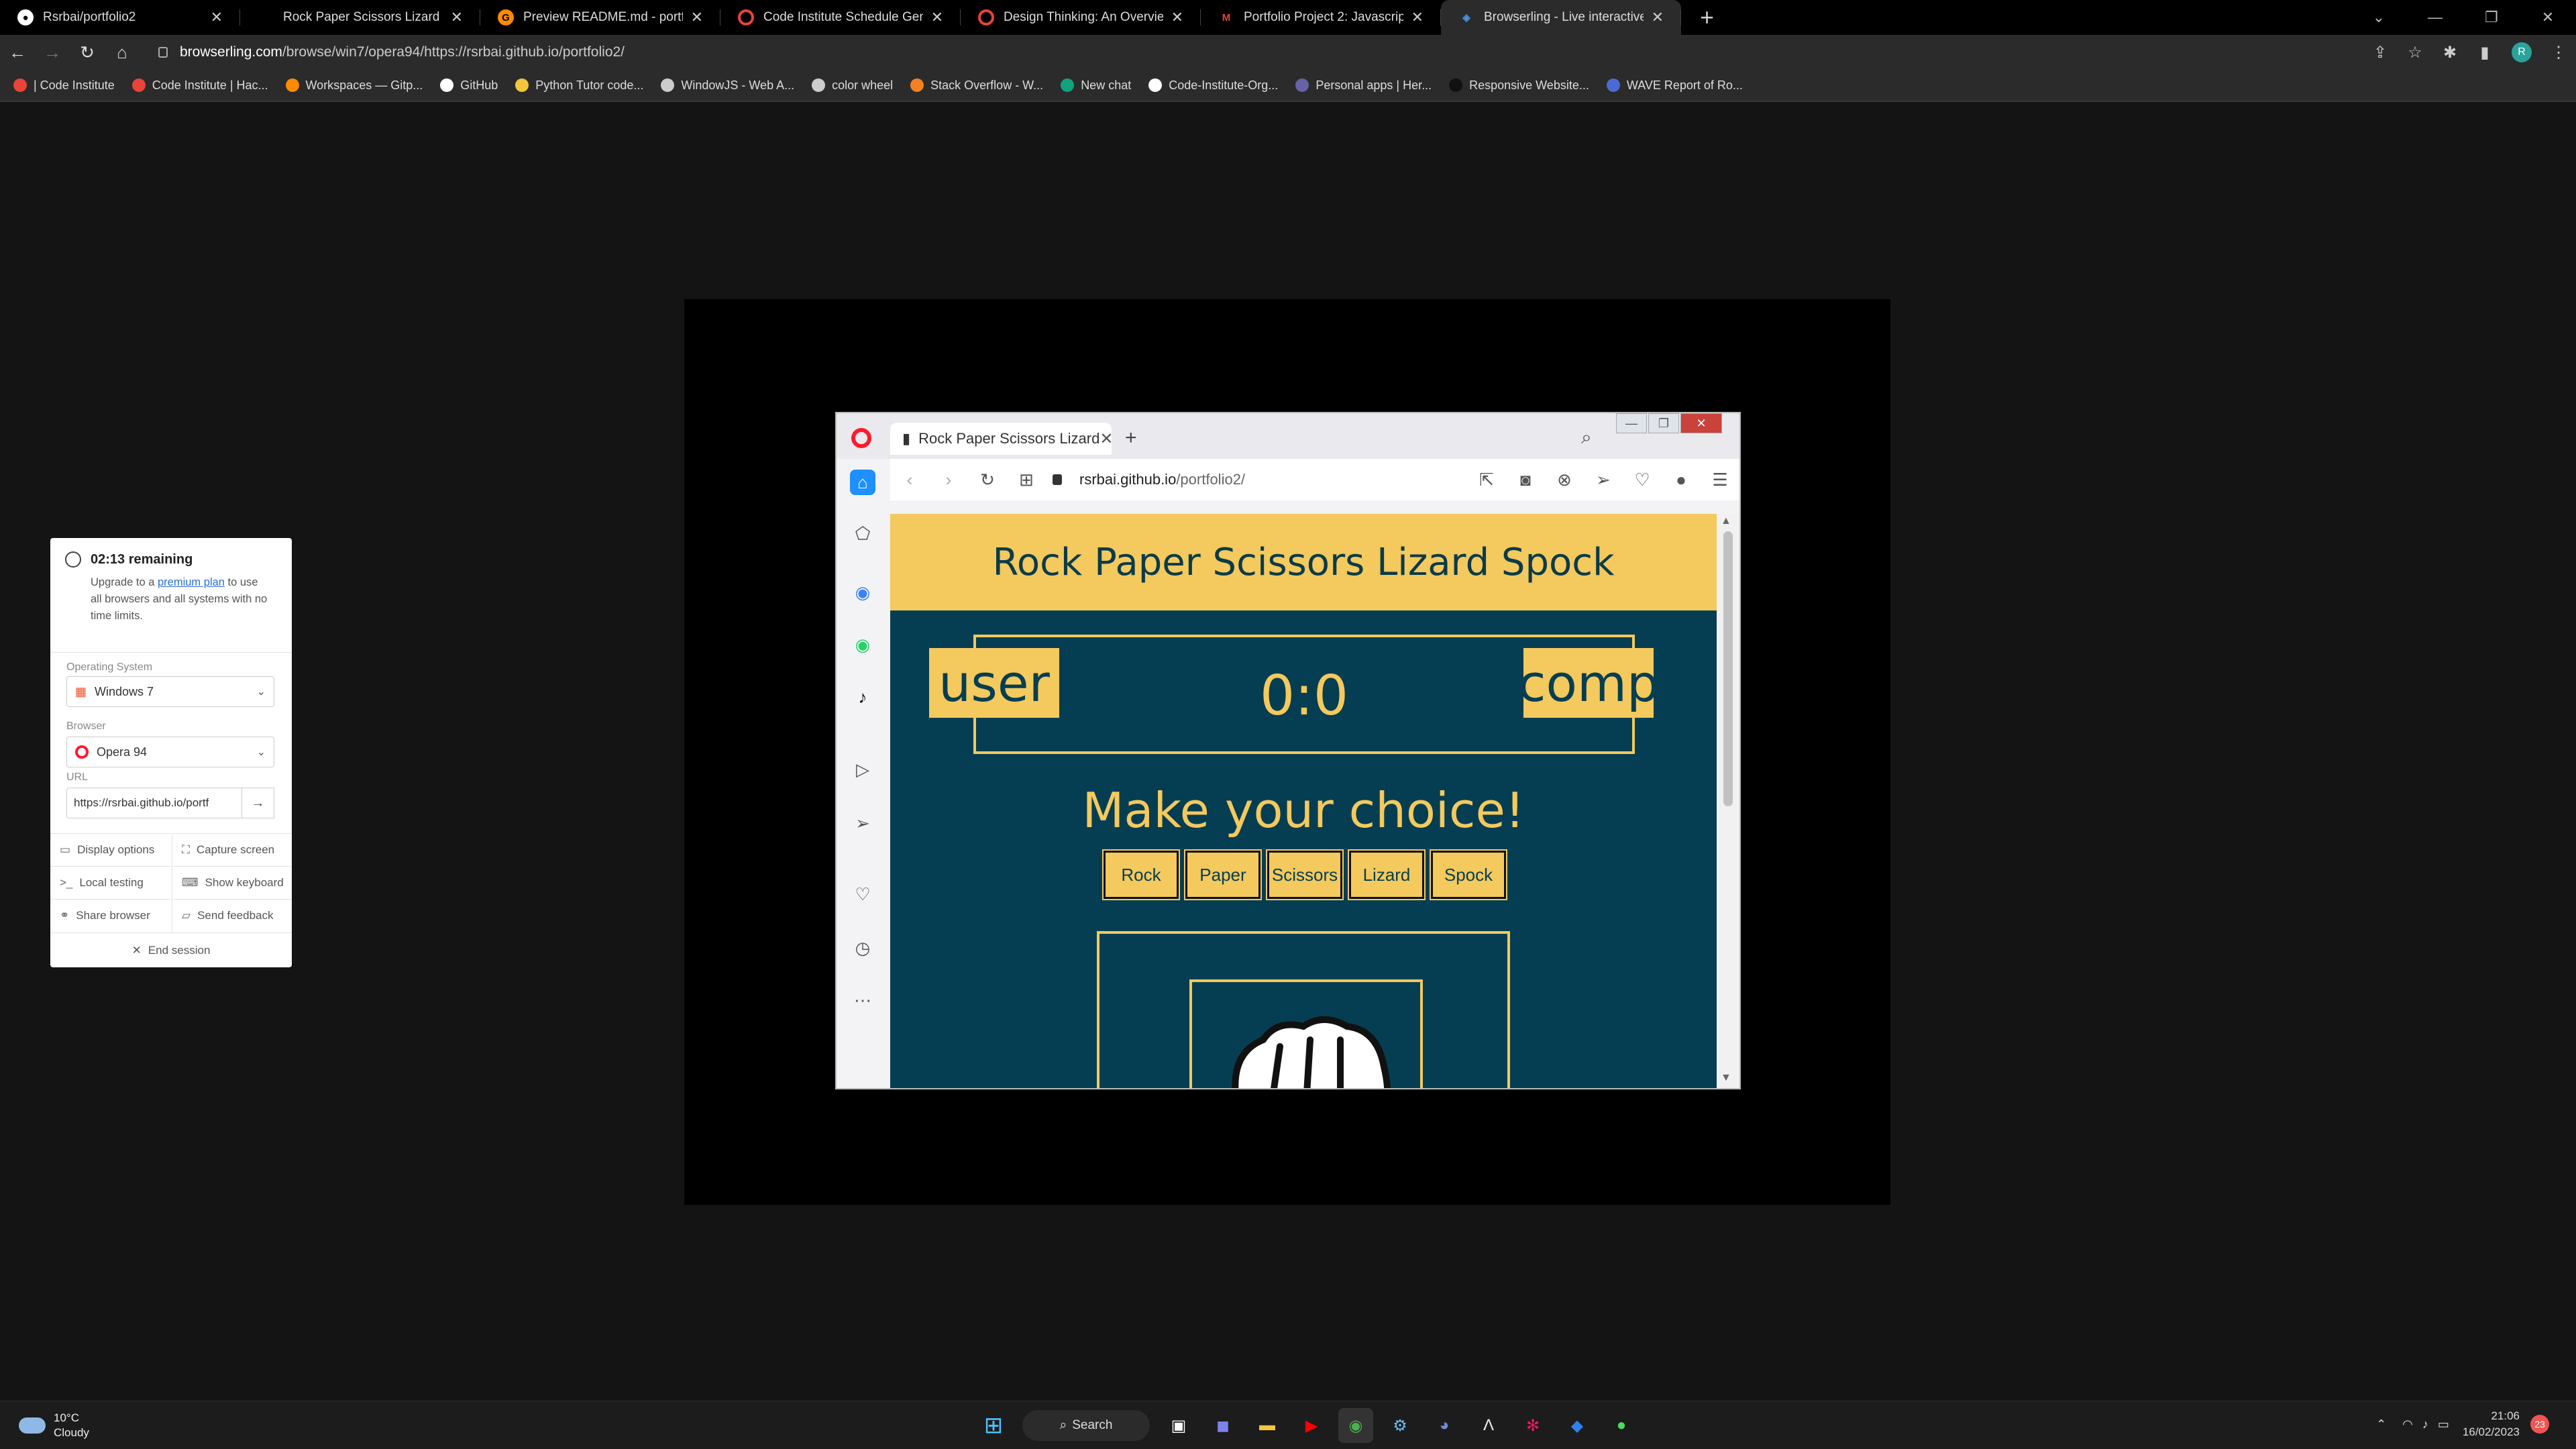  I want to click on browser-tab: Design Thinking: An Overview | C ✕, so click(1081, 17).